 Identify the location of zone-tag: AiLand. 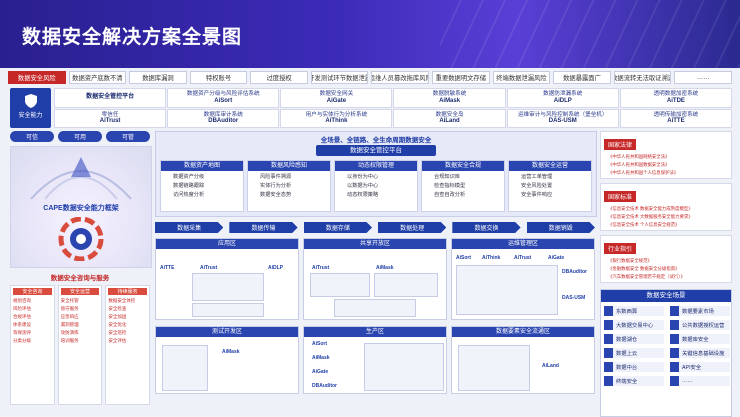
(550, 366).